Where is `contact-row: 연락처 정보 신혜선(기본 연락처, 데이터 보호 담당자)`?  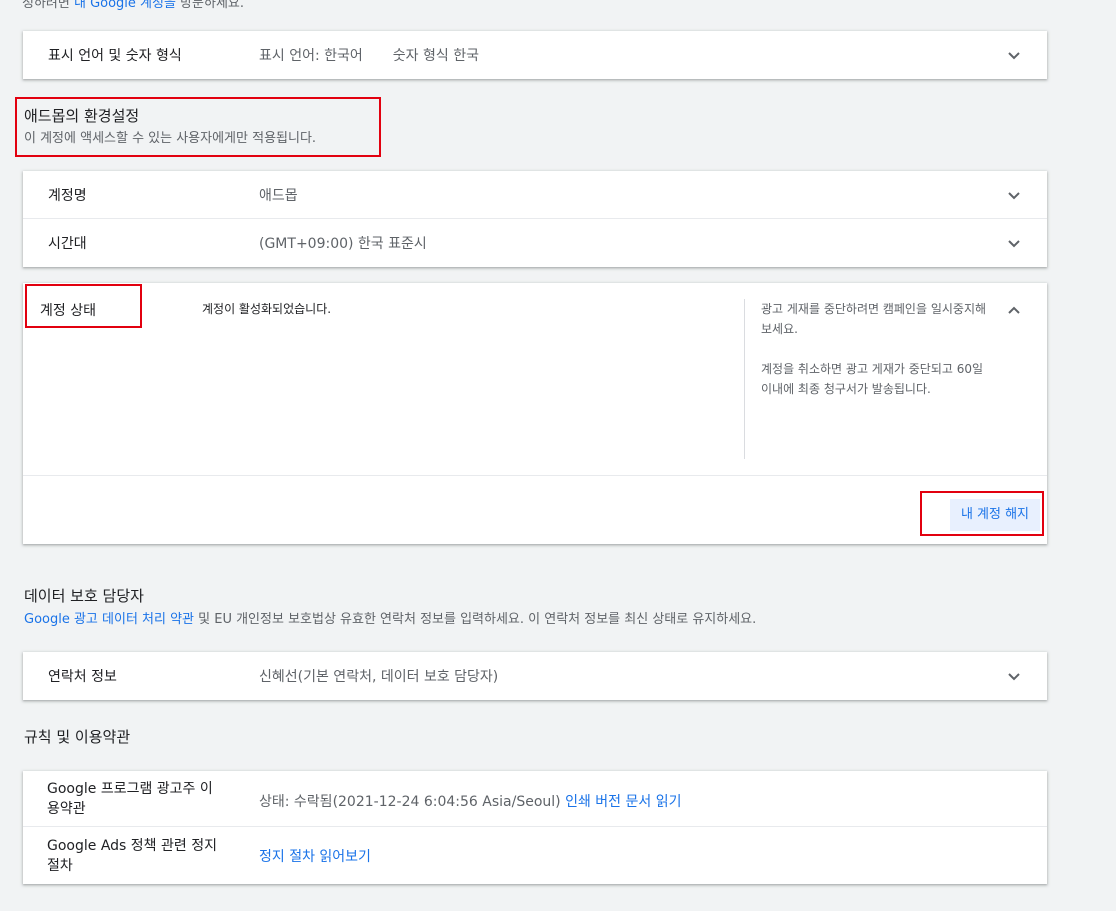 contact-row: 연락처 정보 신혜선(기본 연락처, 데이터 보호 담당자) is located at coordinates (535, 676).